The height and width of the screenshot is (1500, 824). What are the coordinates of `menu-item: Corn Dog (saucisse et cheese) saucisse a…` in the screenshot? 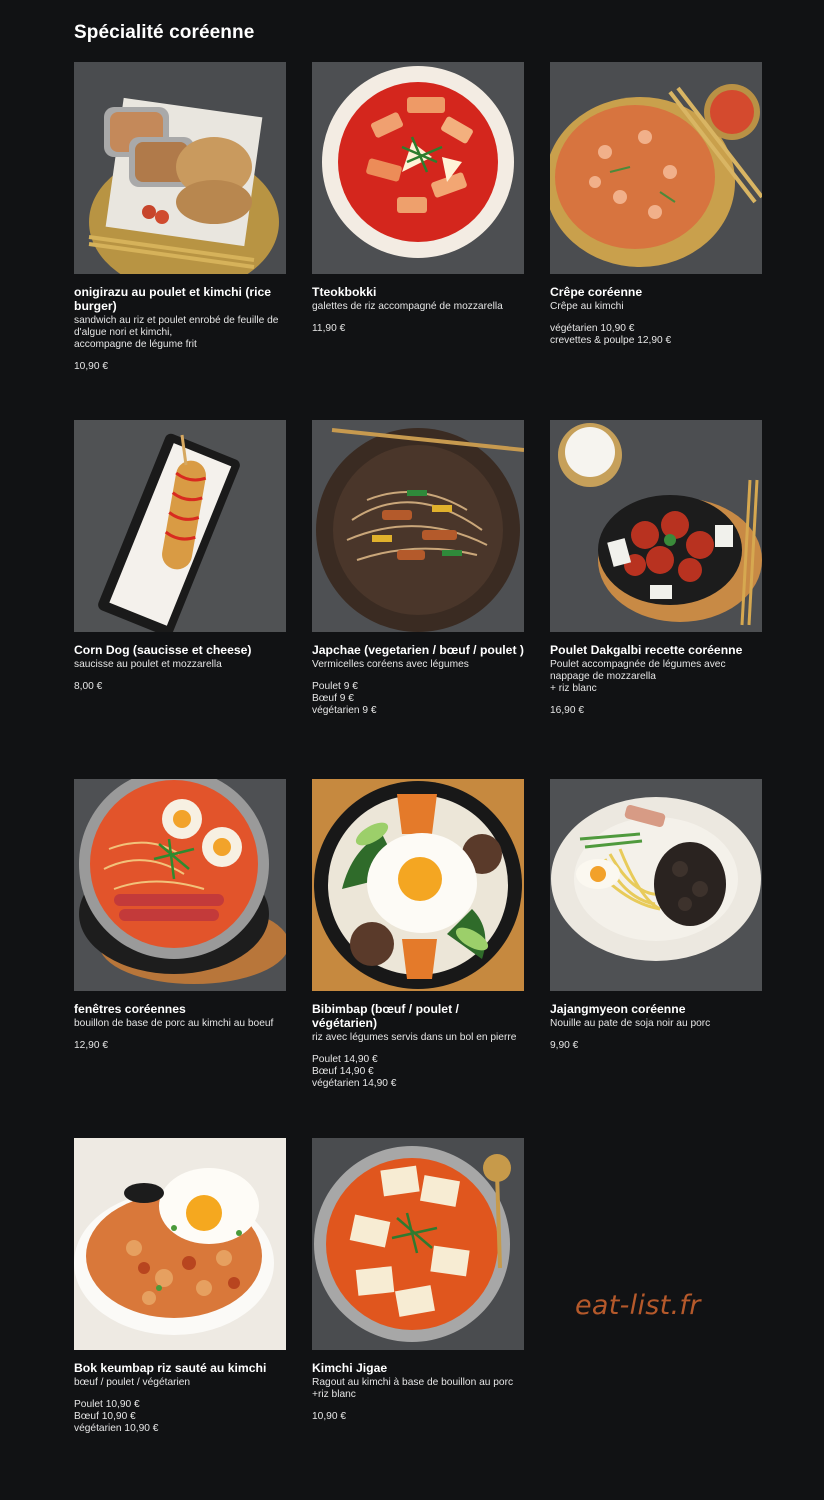 It's located at (180, 599).